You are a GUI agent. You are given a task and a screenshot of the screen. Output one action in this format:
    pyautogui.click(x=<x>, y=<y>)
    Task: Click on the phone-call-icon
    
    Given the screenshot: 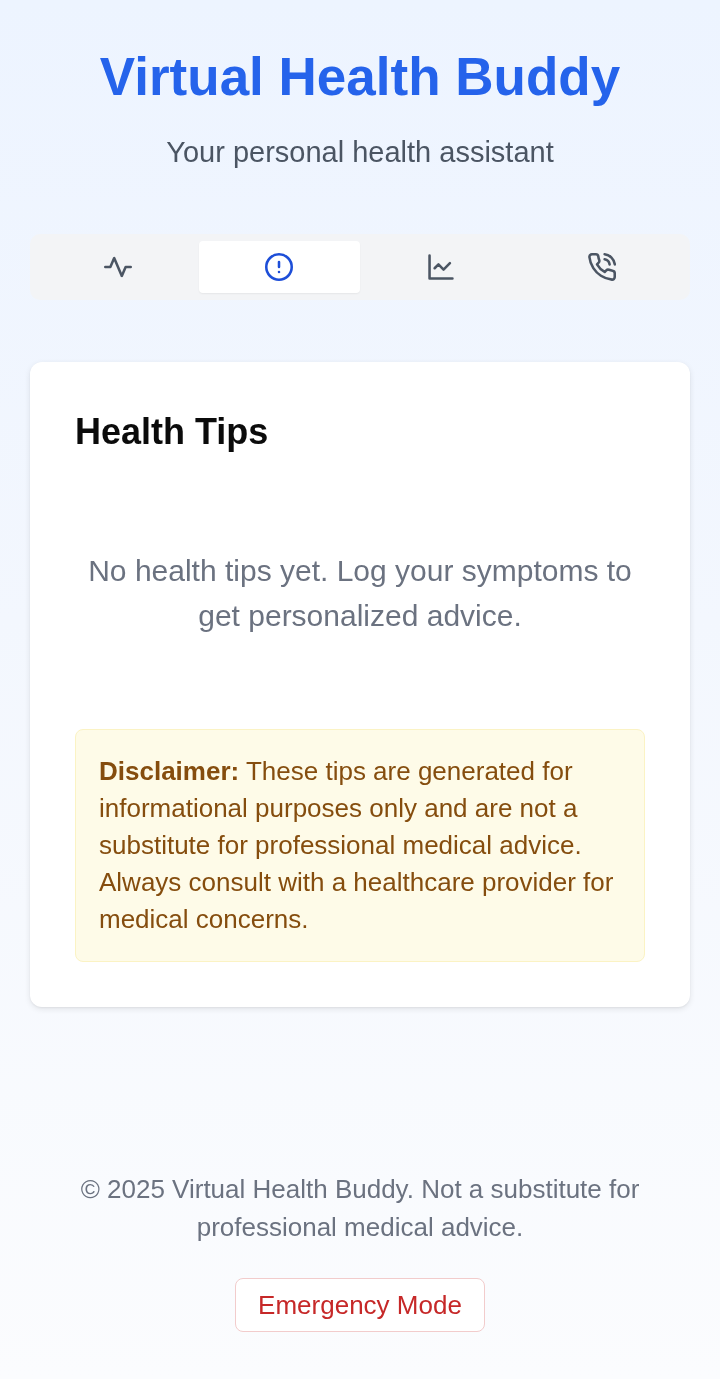 What is the action you would take?
    pyautogui.click(x=602, y=267)
    